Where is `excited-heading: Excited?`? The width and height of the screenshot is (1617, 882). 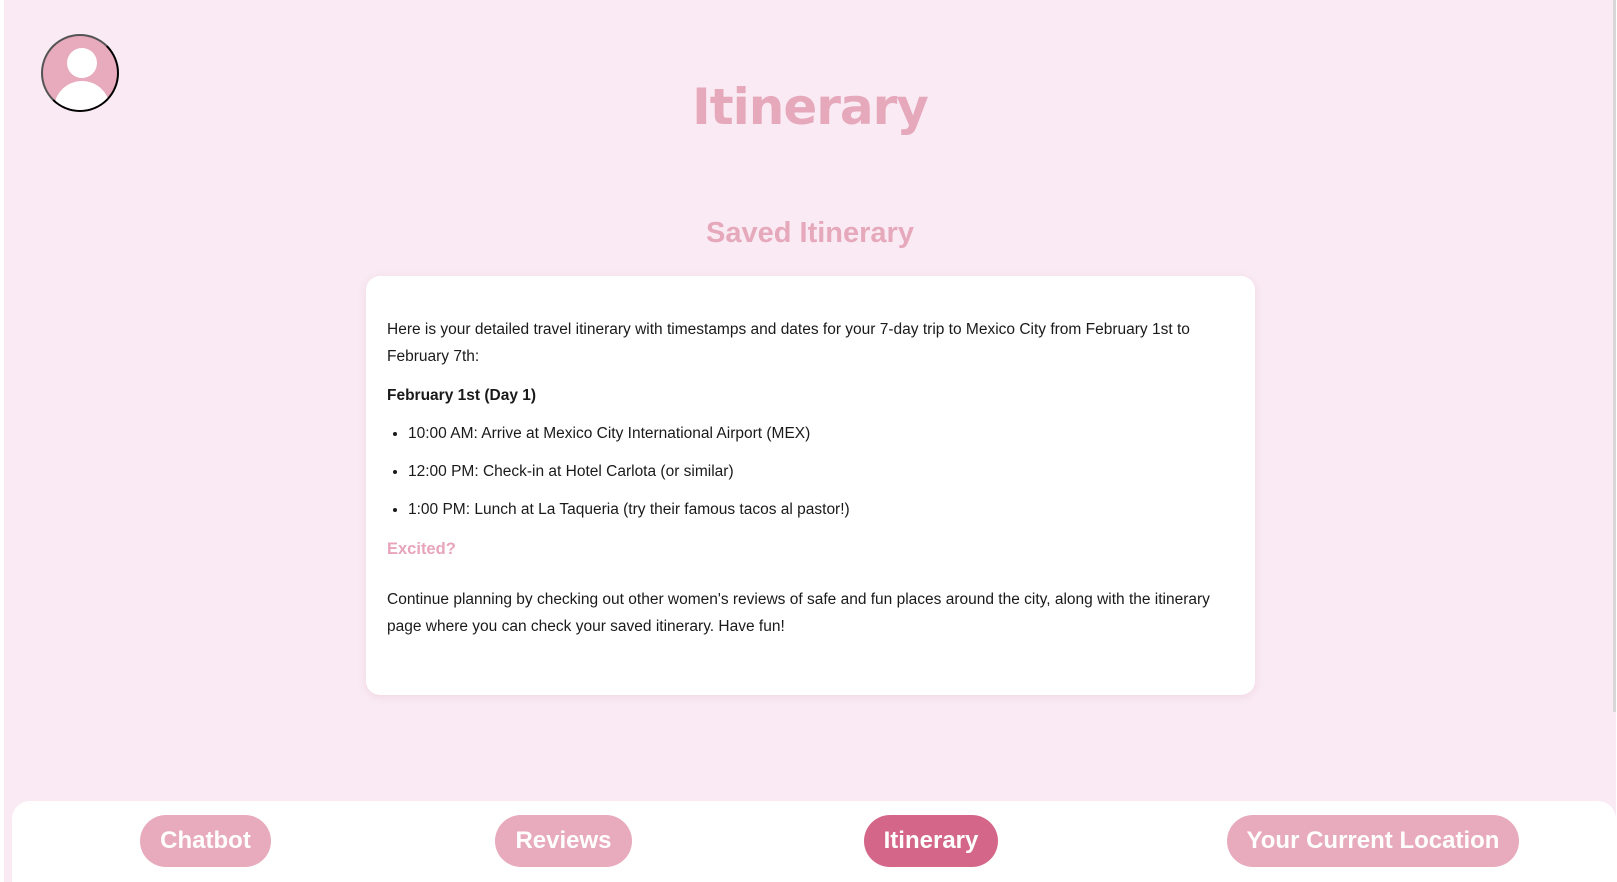 excited-heading: Excited? is located at coordinates (421, 549).